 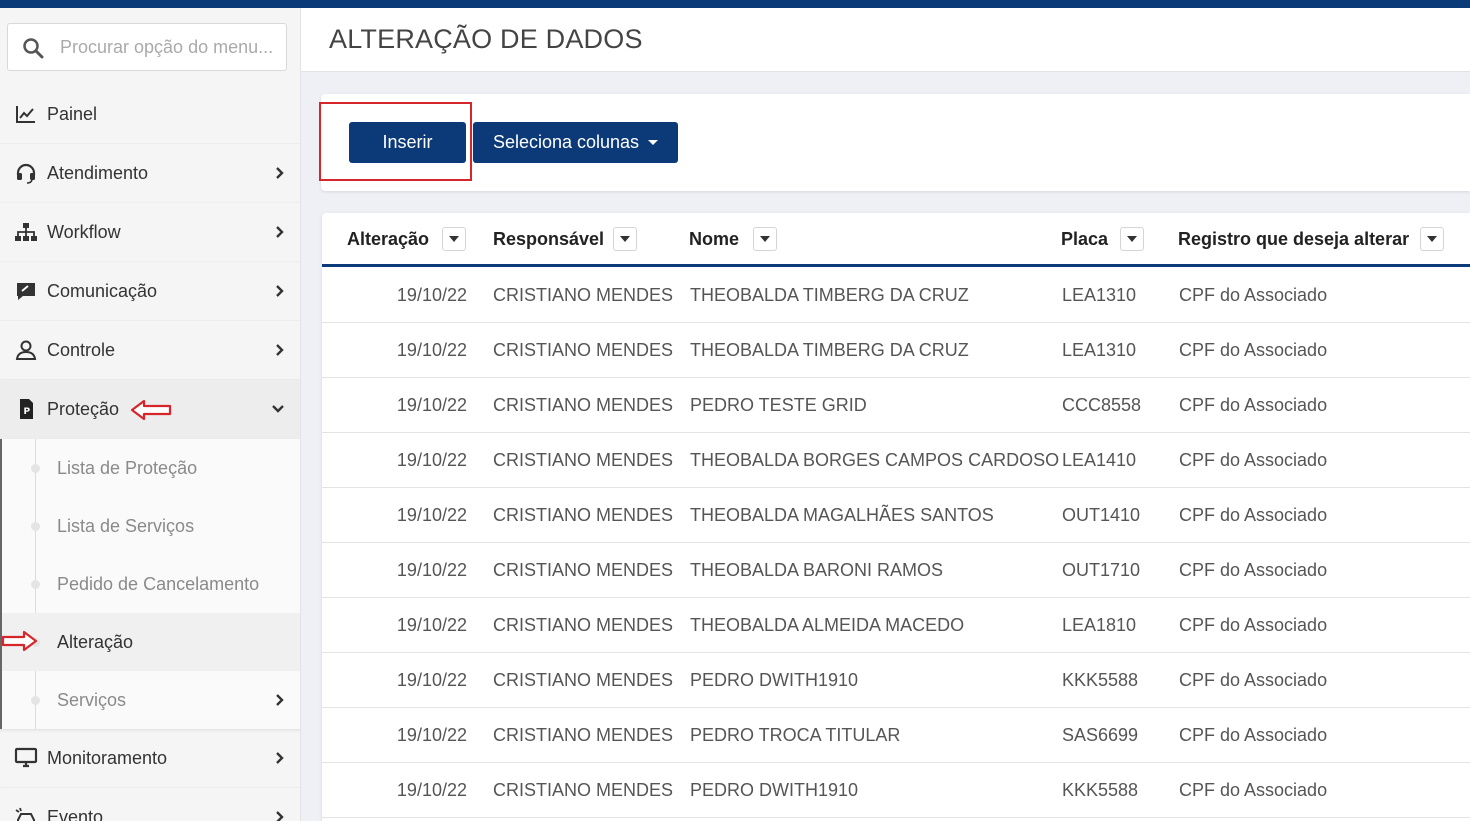 What do you see at coordinates (795, 735) in the screenshot?
I see `cell-name: PEDRO TROCA TITULAR` at bounding box center [795, 735].